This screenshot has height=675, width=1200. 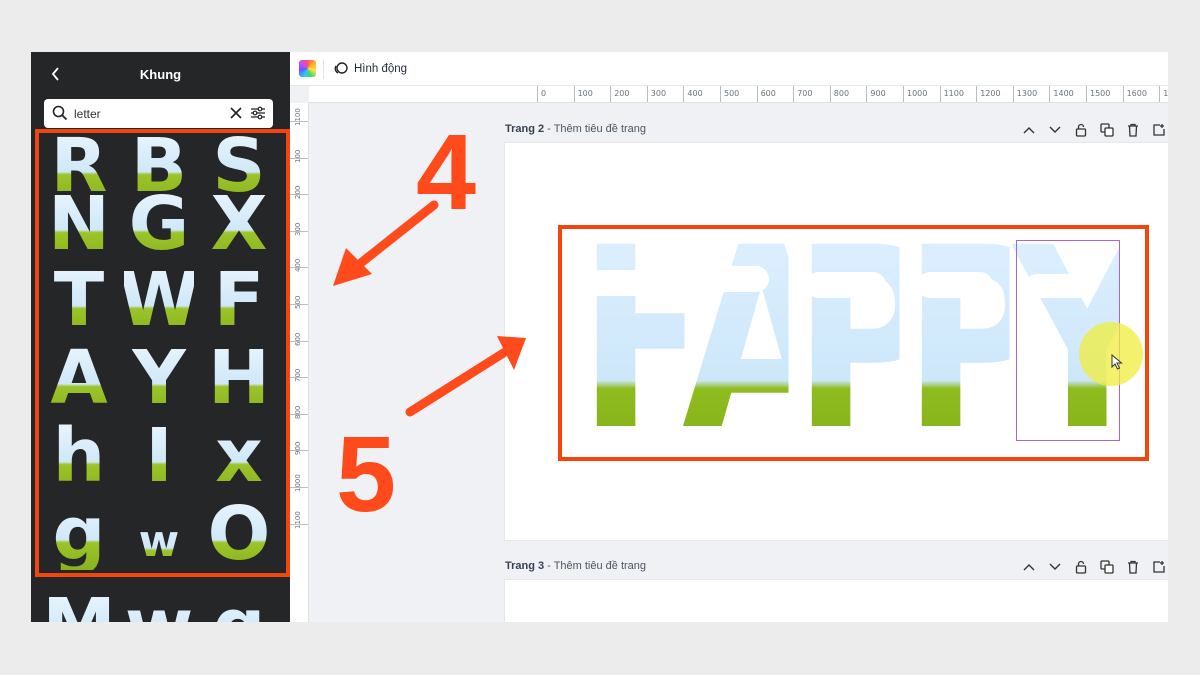 What do you see at coordinates (386, 243) in the screenshot?
I see `arrow-to-panel` at bounding box center [386, 243].